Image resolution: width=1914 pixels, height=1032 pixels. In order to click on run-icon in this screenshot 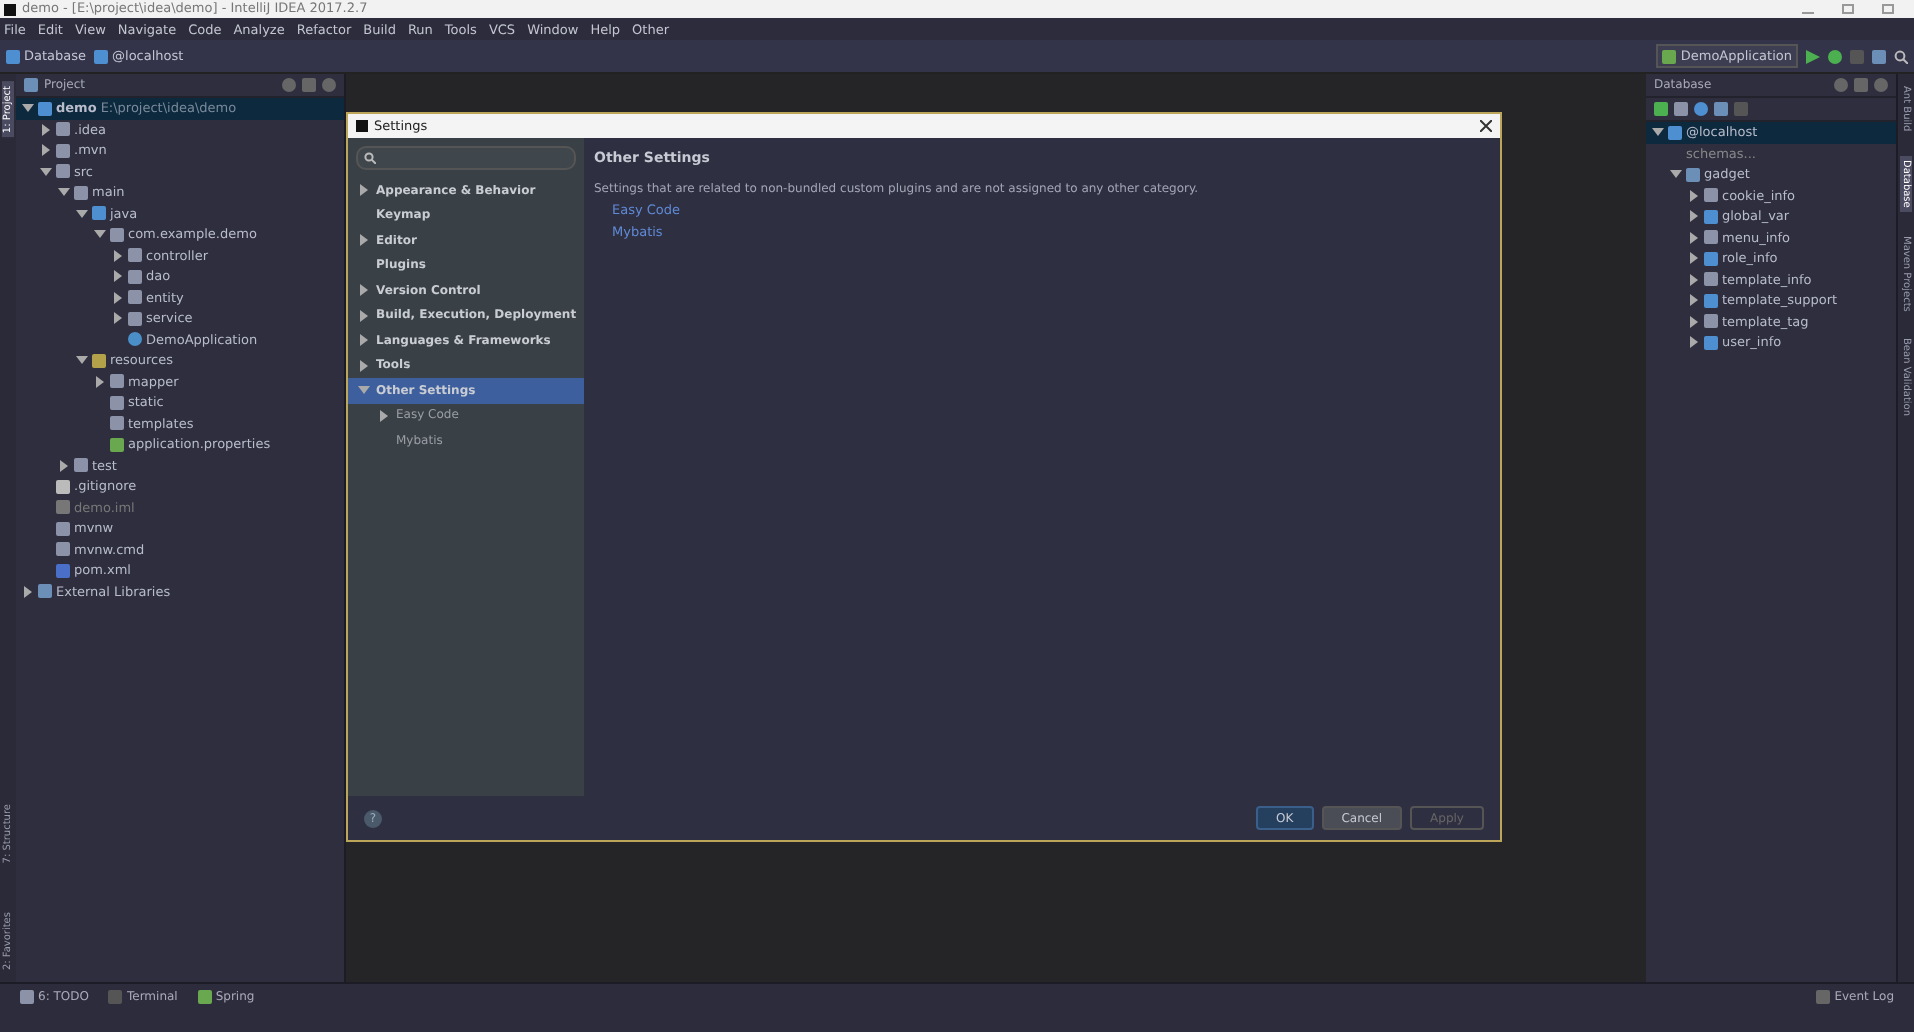, I will do `click(1813, 56)`.